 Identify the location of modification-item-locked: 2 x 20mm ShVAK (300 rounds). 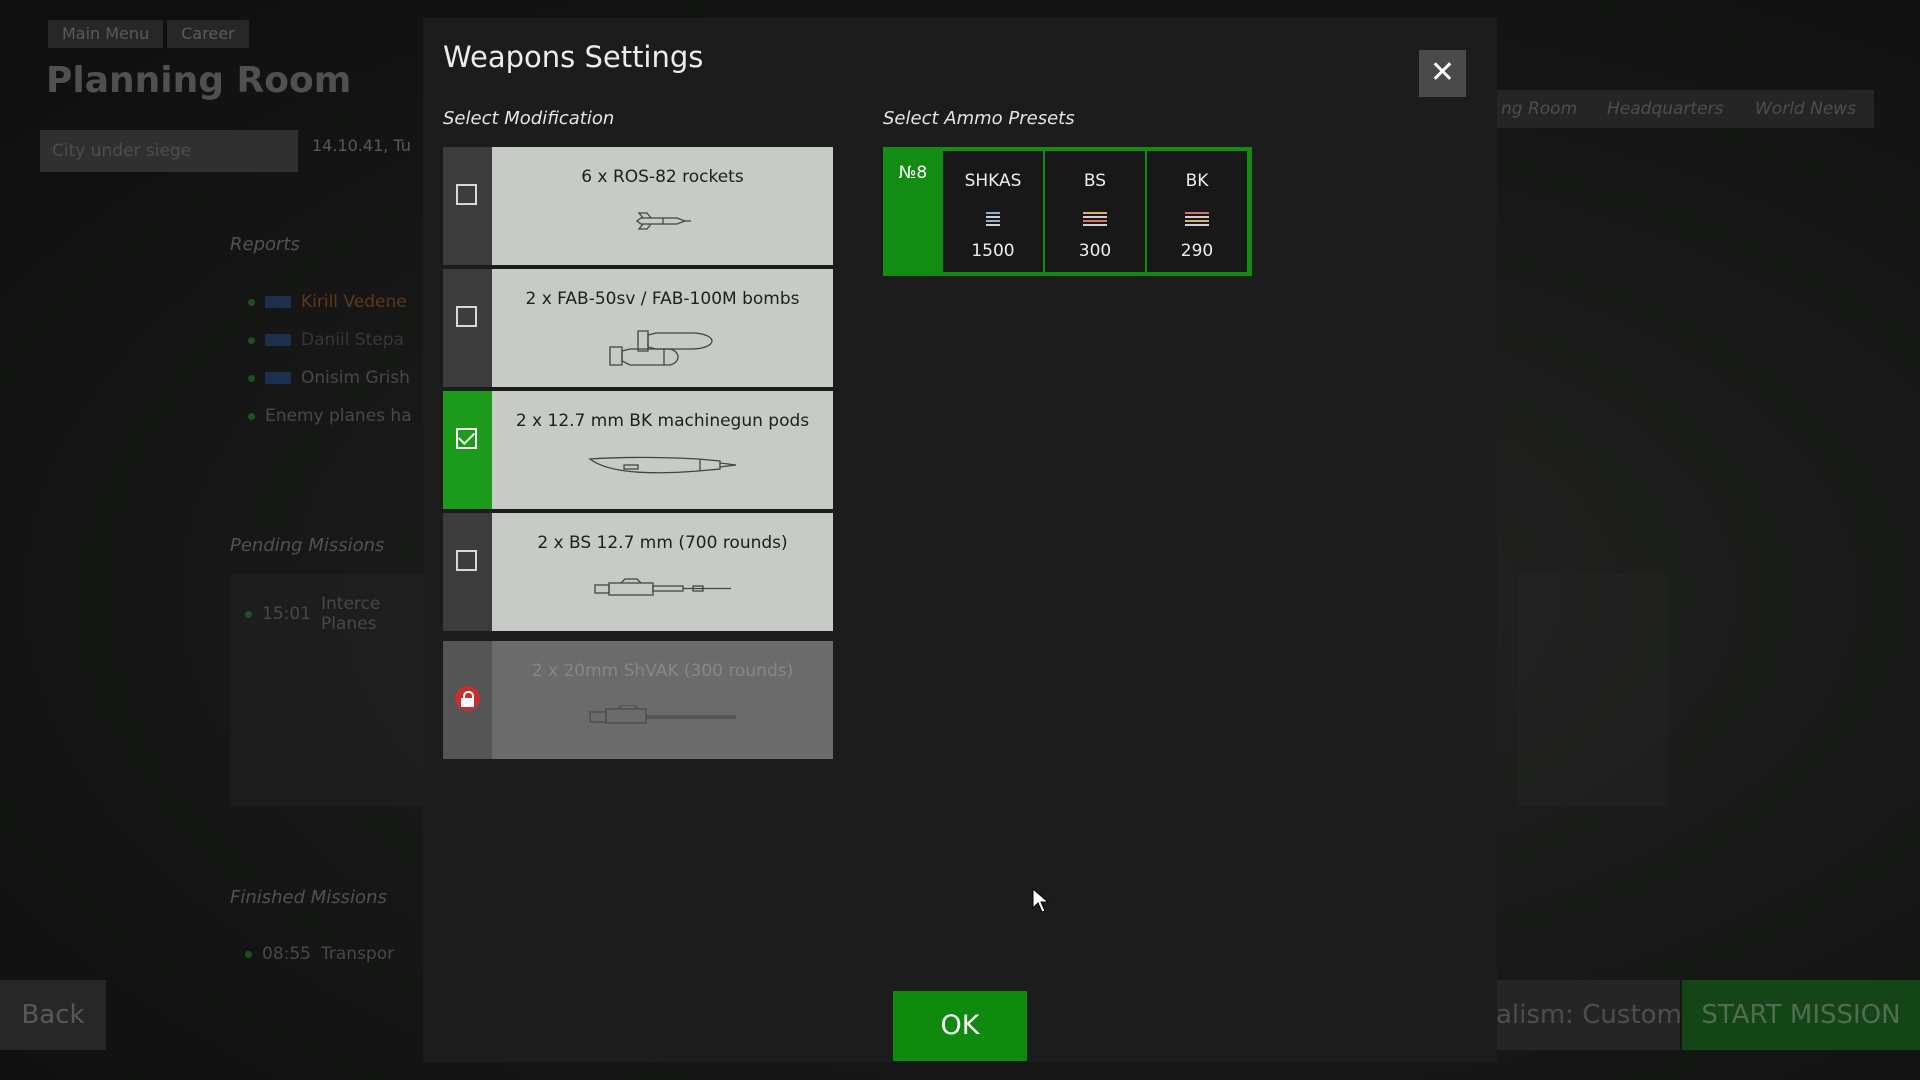
(638, 700).